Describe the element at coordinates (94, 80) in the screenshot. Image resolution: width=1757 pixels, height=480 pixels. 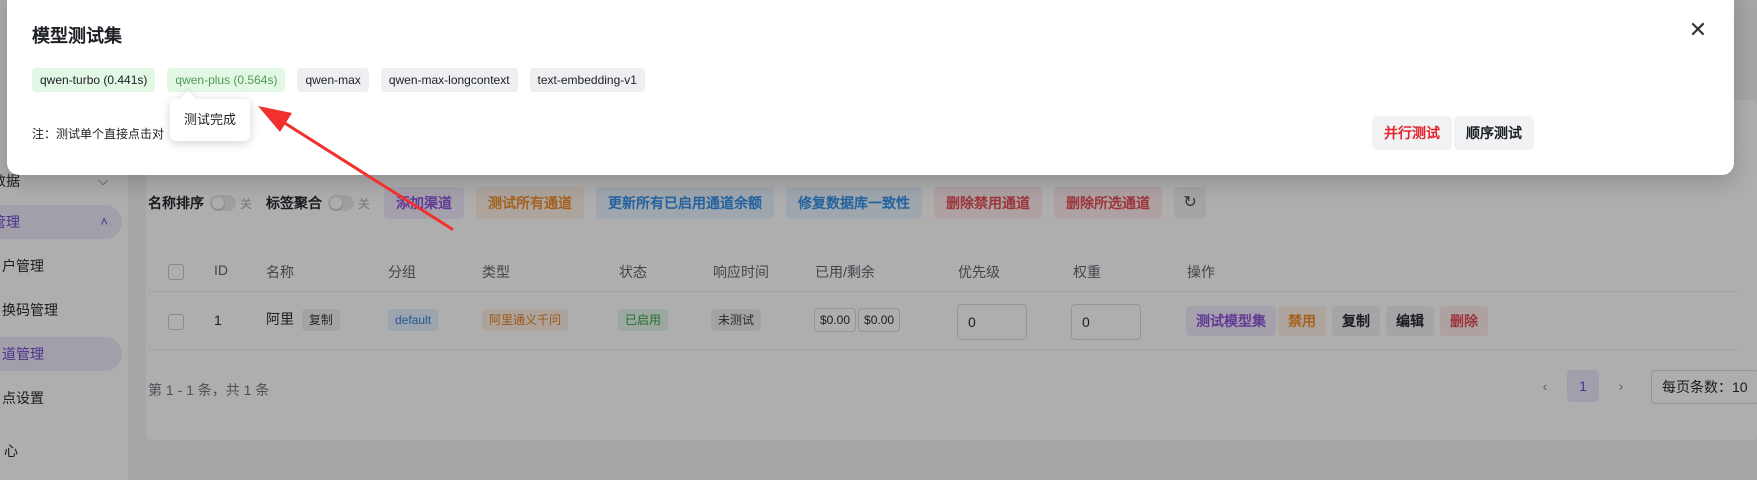
I see `model-tag: qwen-turbo (0.441s)` at that location.